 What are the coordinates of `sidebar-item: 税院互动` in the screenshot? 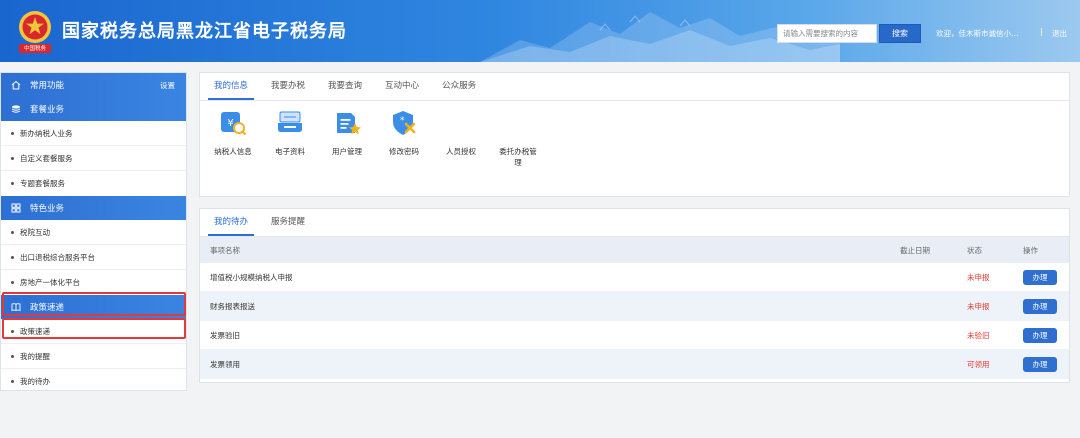 It's located at (93, 232).